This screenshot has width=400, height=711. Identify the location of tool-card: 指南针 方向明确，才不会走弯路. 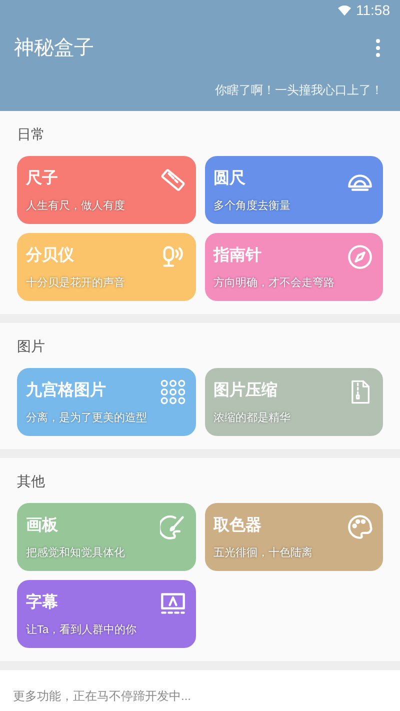
(293, 267).